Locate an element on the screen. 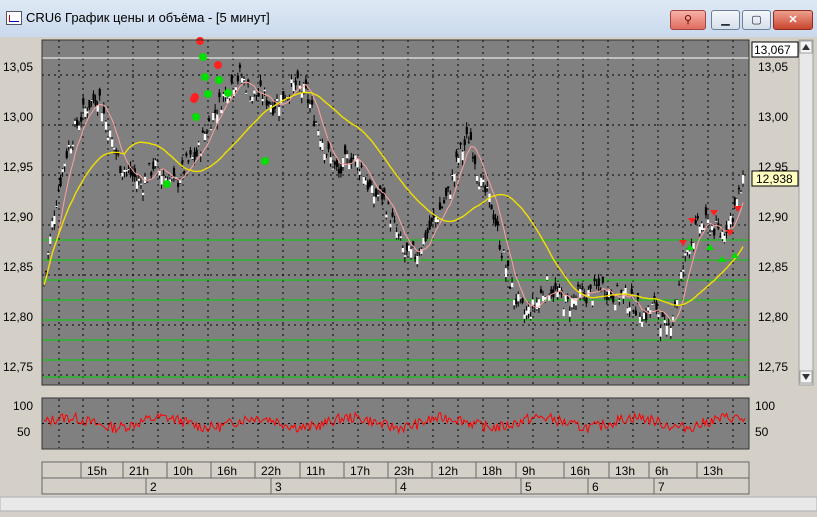 This screenshot has height=517, width=817. pin-button: ⚲ is located at coordinates (688, 20).